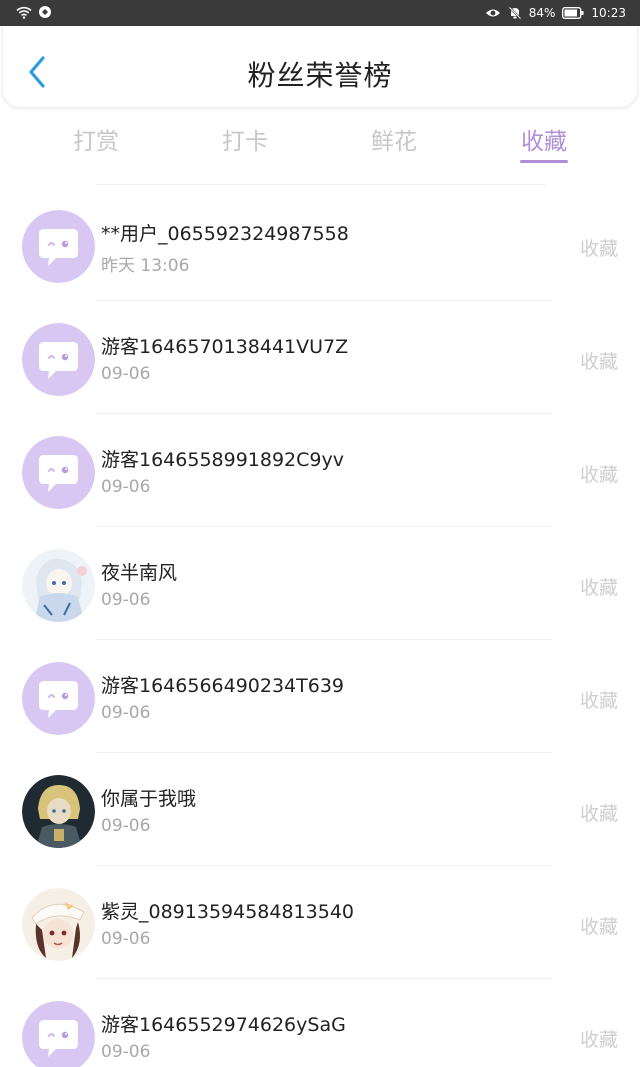 Image resolution: width=640 pixels, height=1067 pixels. I want to click on fan-name: 游客1646570138441VU7Z, so click(225, 347).